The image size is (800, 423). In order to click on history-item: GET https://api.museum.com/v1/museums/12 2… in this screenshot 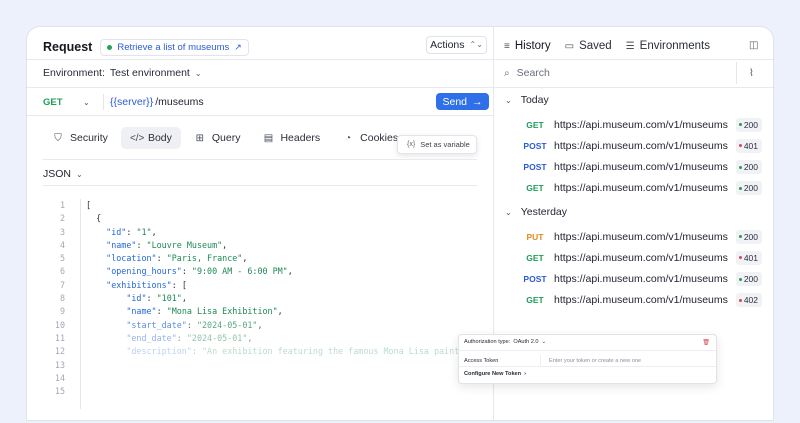, I will do `click(639, 188)`.